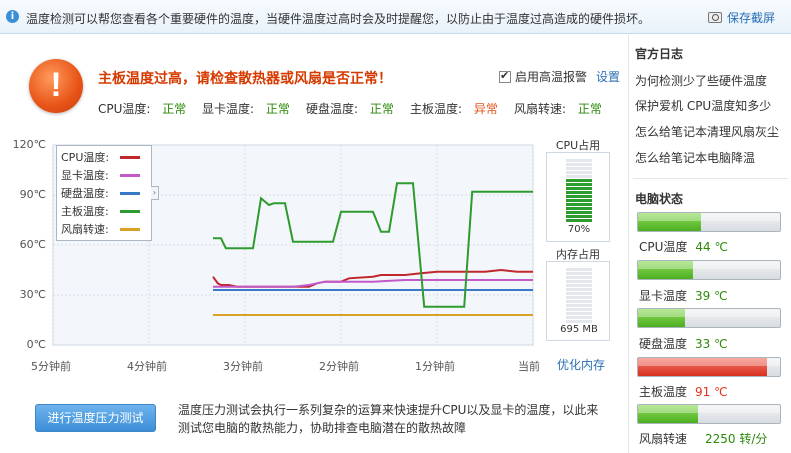 Image resolution: width=791 pixels, height=453 pixels. I want to click on x-tick-label: 3分钟前, so click(243, 366).